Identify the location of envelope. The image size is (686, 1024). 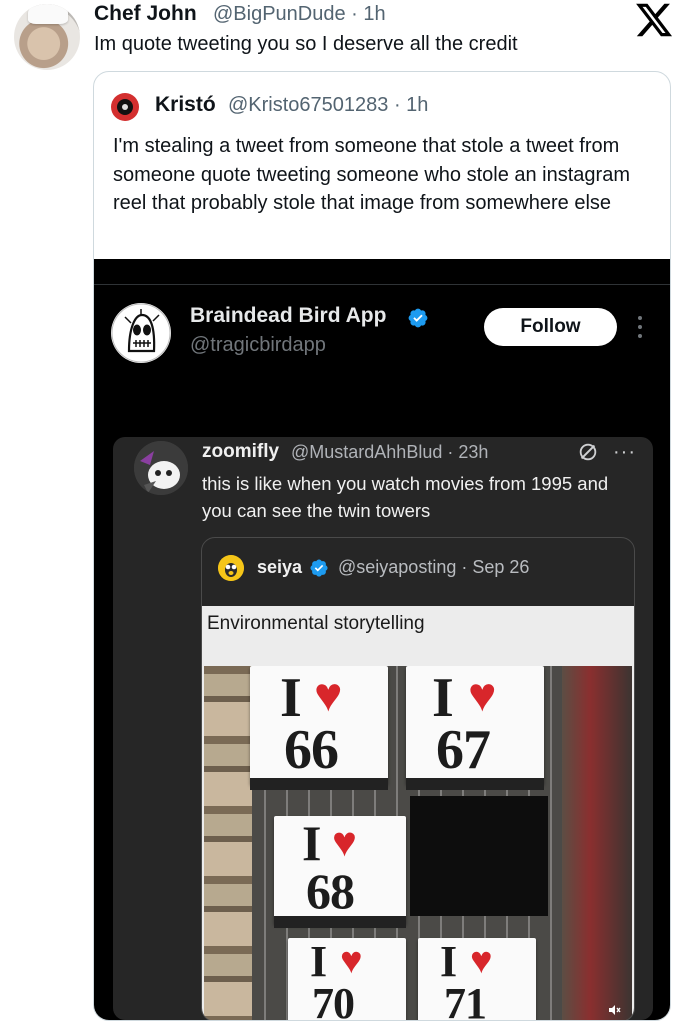
(479, 856).